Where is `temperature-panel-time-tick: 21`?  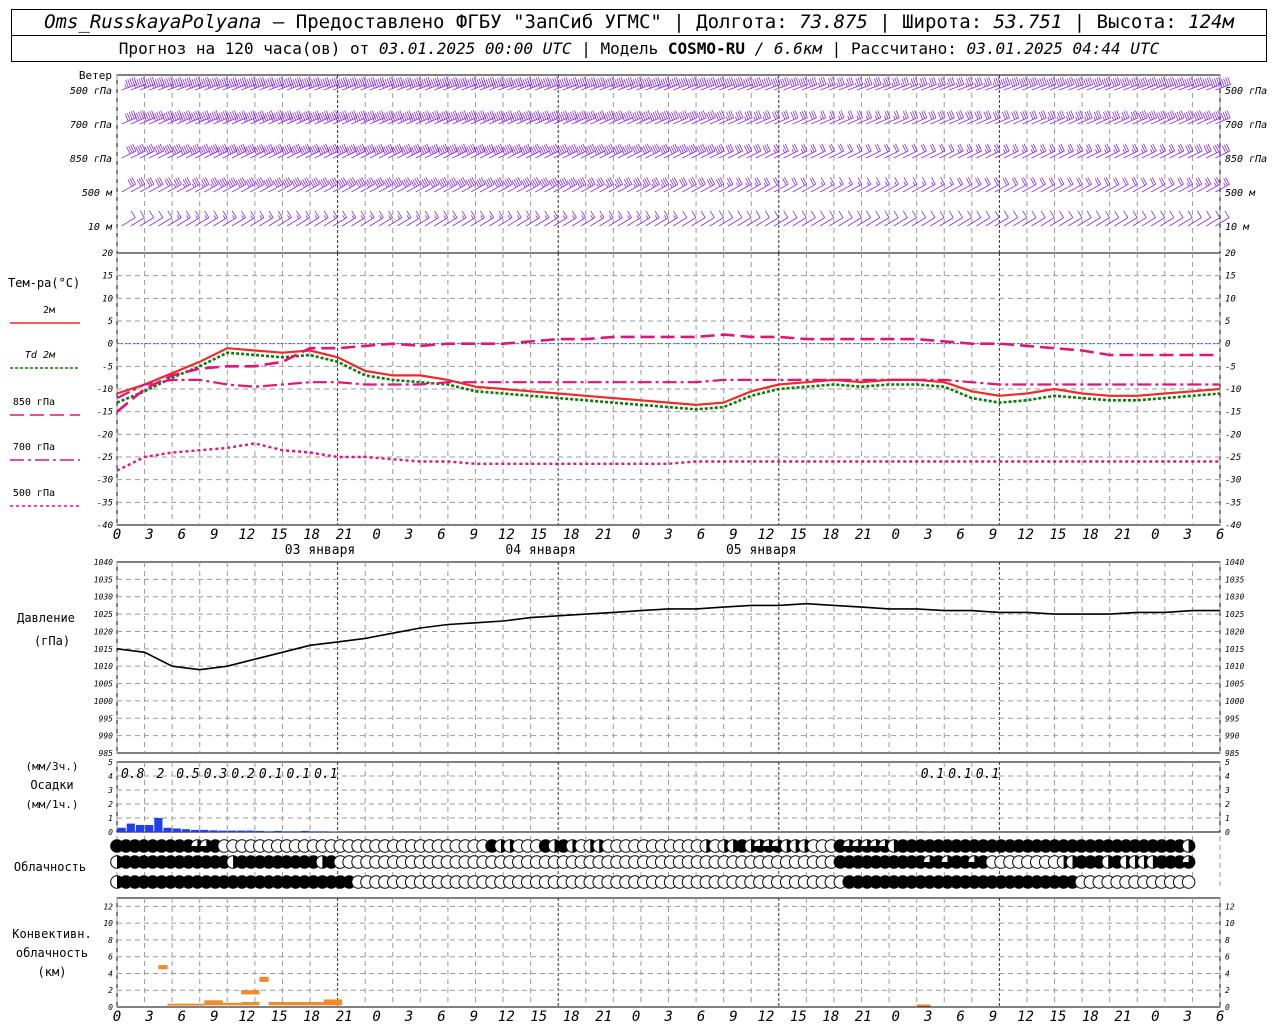
temperature-panel-time-tick: 21 is located at coordinates (603, 535).